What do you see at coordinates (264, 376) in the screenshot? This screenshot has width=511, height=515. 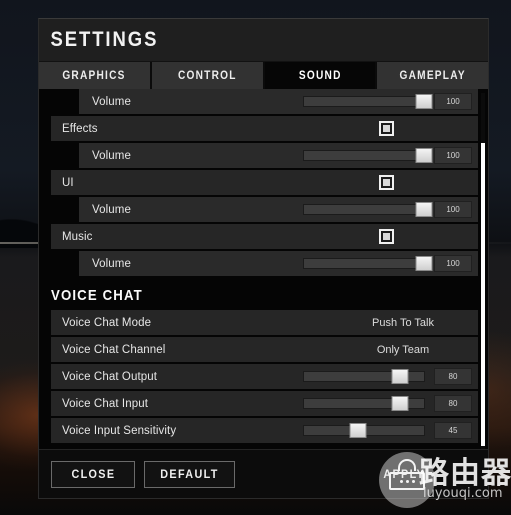 I see `setting-row-voice-chat-output: Voice Chat Output 80` at bounding box center [264, 376].